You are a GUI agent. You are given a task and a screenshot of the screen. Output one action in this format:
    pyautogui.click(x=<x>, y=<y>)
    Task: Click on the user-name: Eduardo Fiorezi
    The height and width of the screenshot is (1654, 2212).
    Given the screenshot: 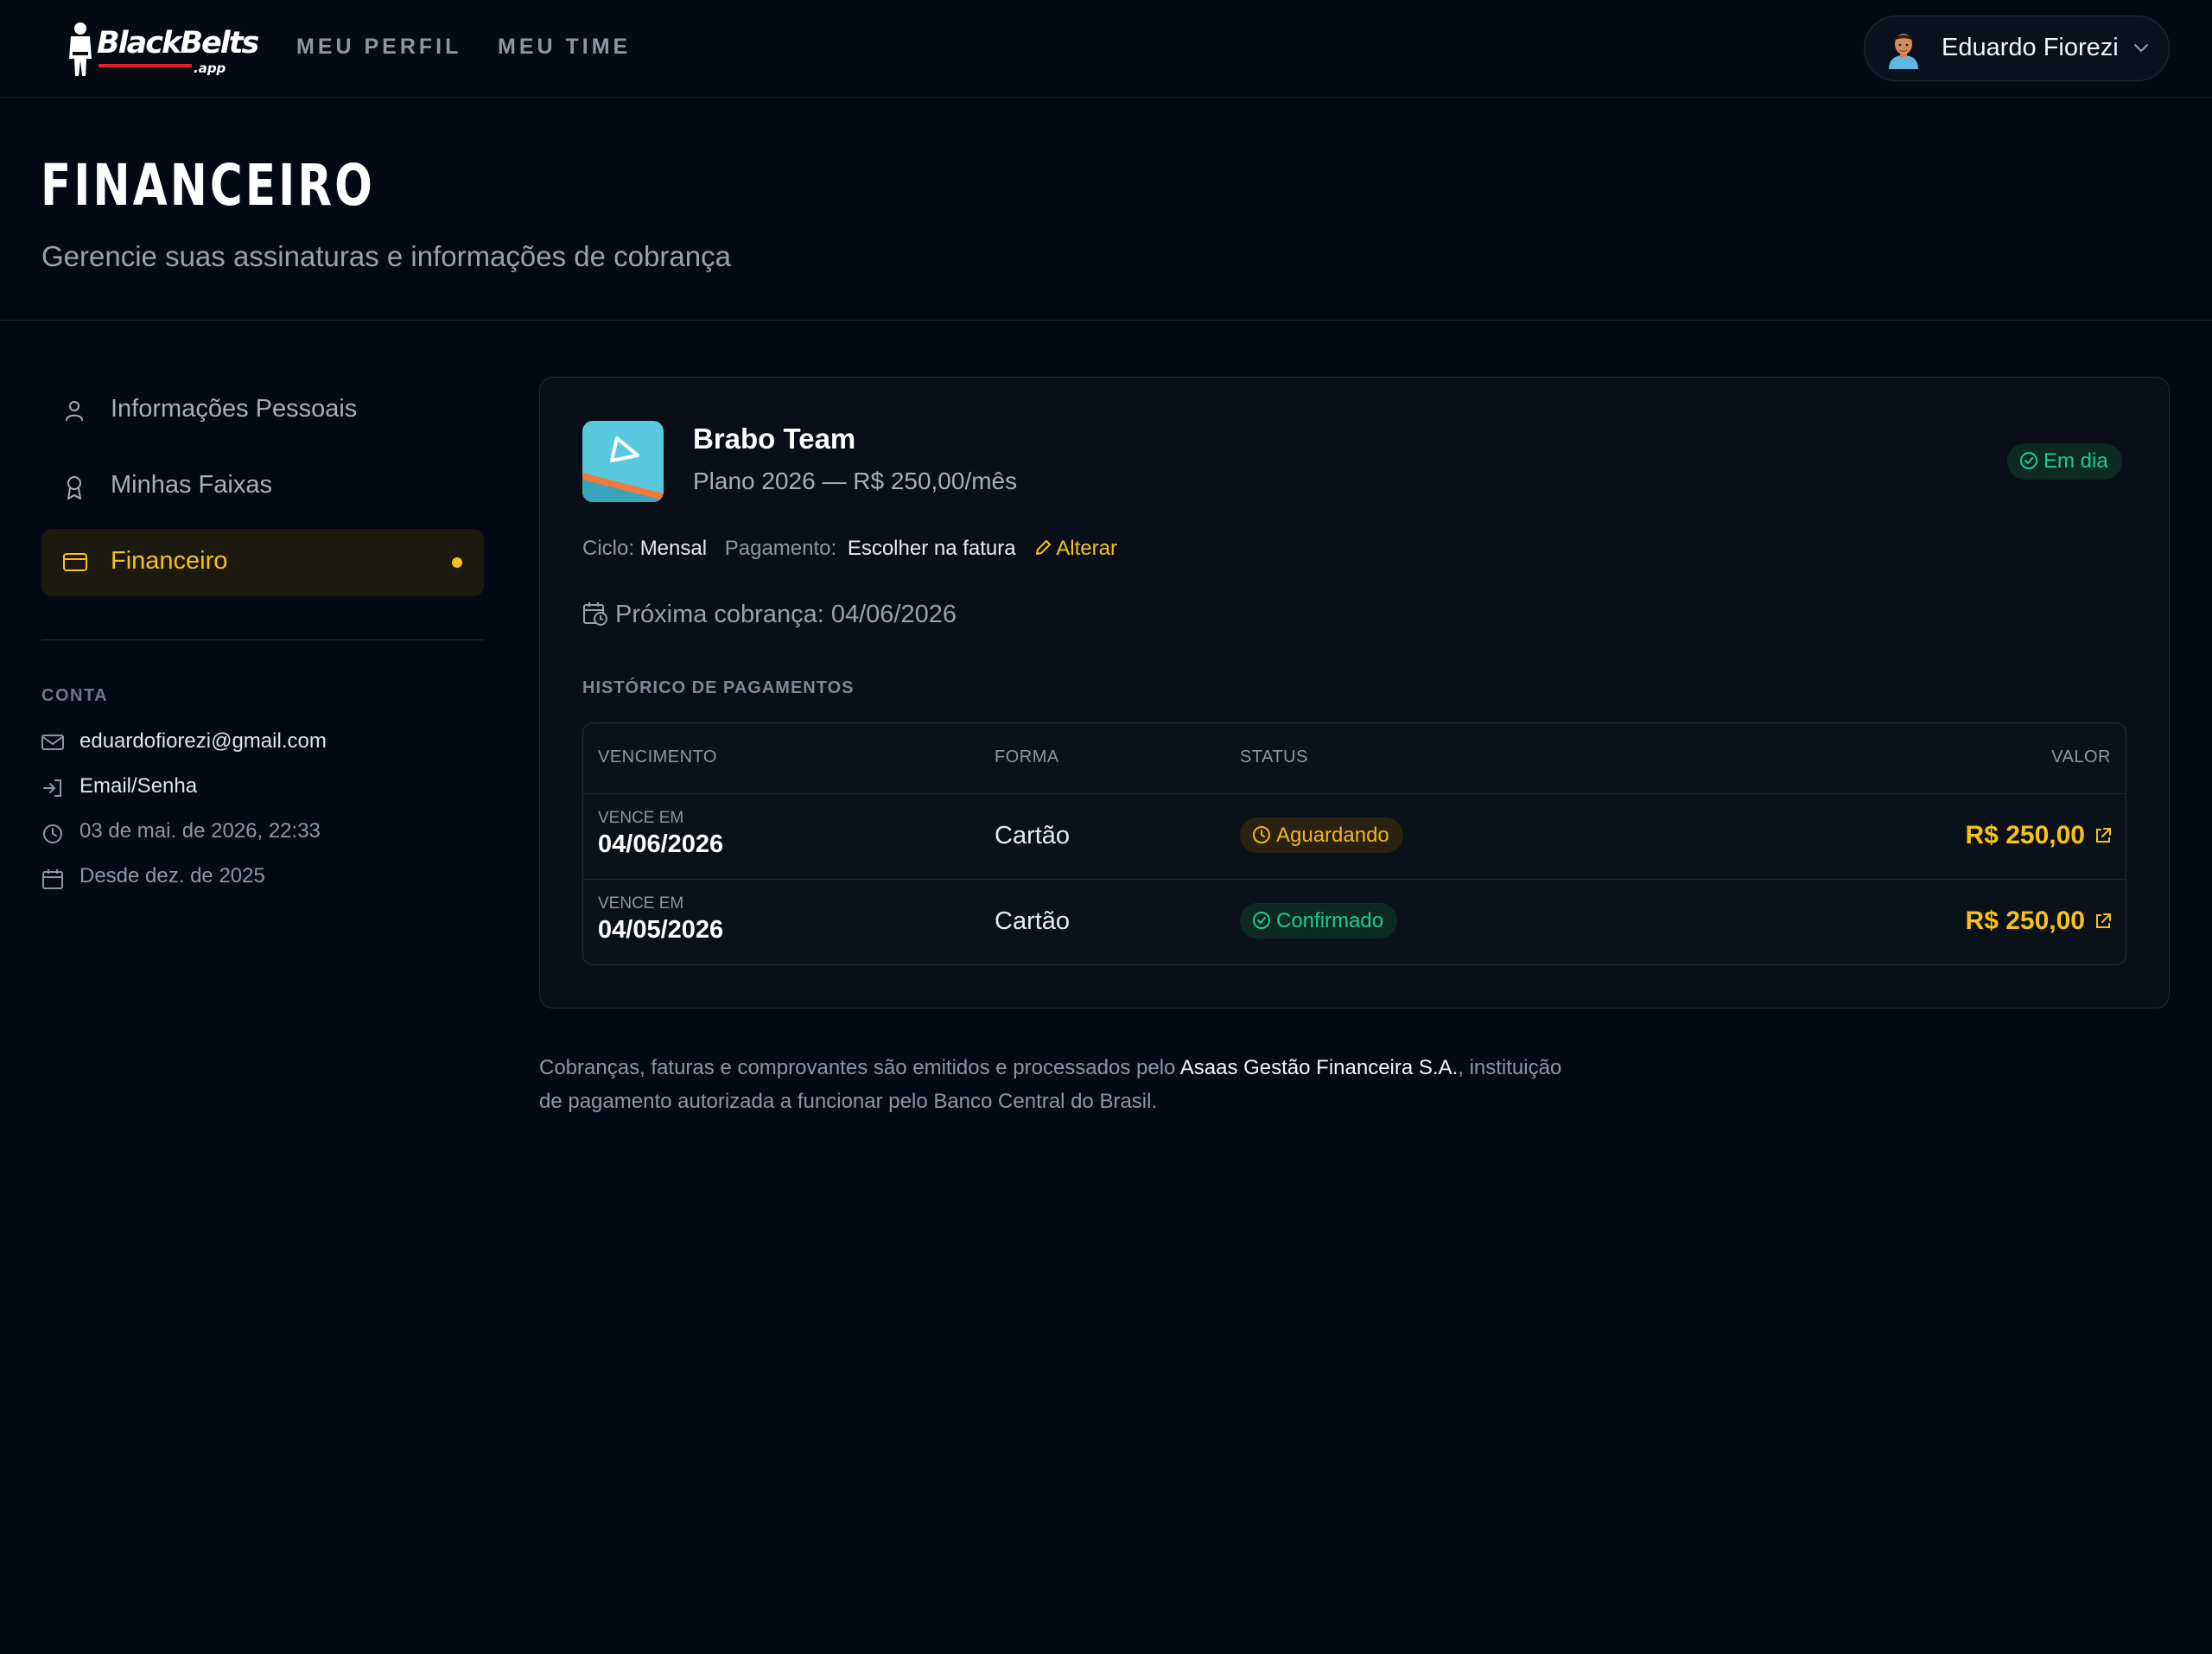 What is the action you would take?
    pyautogui.click(x=2030, y=47)
    